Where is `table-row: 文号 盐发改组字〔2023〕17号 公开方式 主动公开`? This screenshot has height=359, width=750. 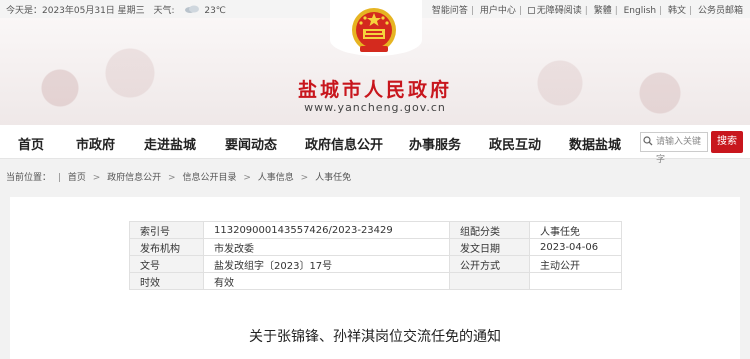
table-row: 文号 盐发改组字〔2023〕17号 公开方式 主动公开 is located at coordinates (375, 264).